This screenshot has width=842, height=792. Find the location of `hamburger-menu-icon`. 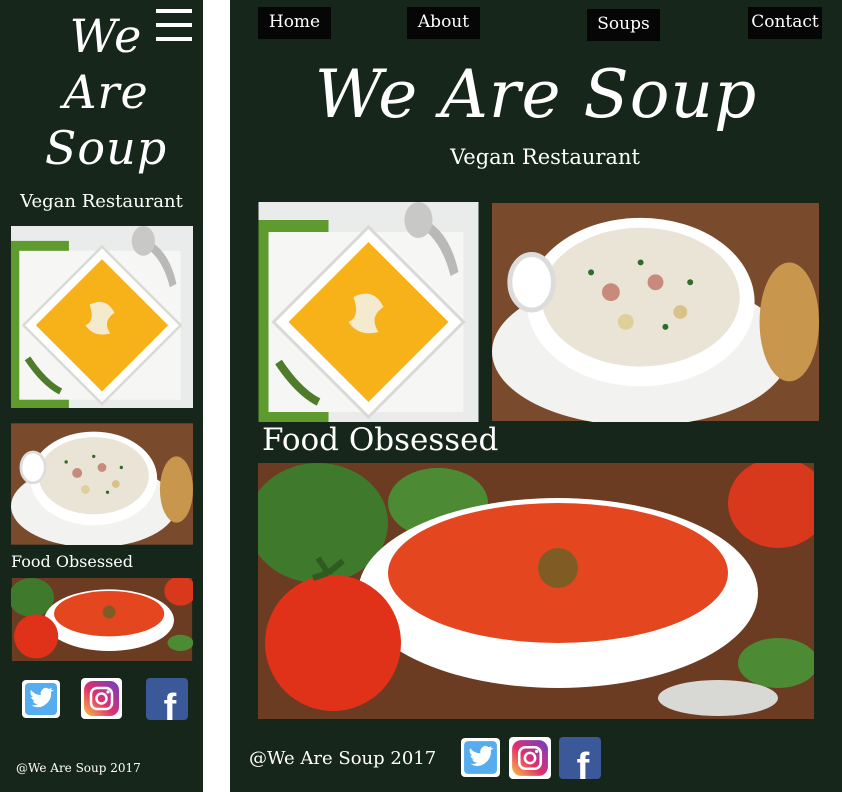

hamburger-menu-icon is located at coordinates (174, 25).